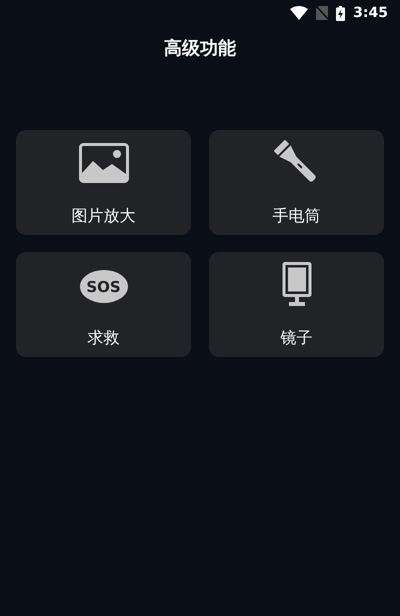  I want to click on sos-icon: SOS, so click(104, 286).